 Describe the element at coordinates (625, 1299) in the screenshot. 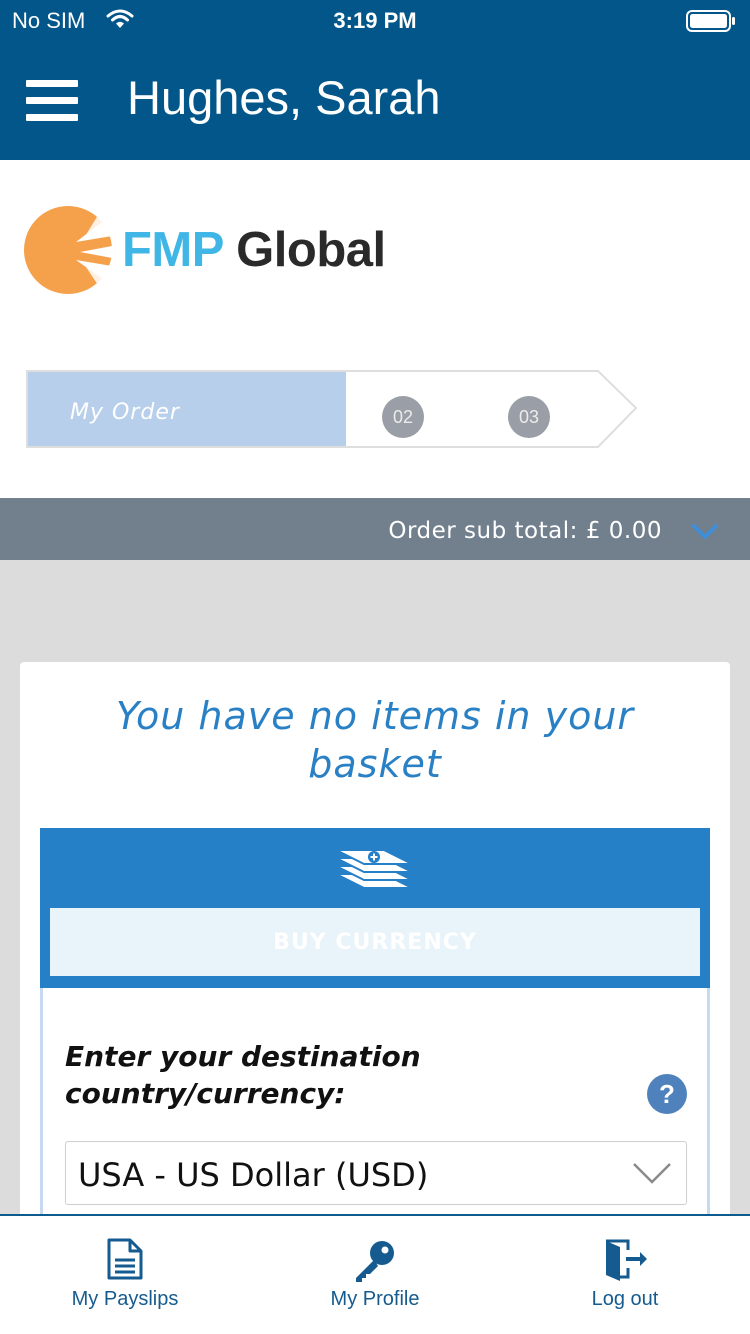

I see `tab-log-out-label: Log out` at that location.